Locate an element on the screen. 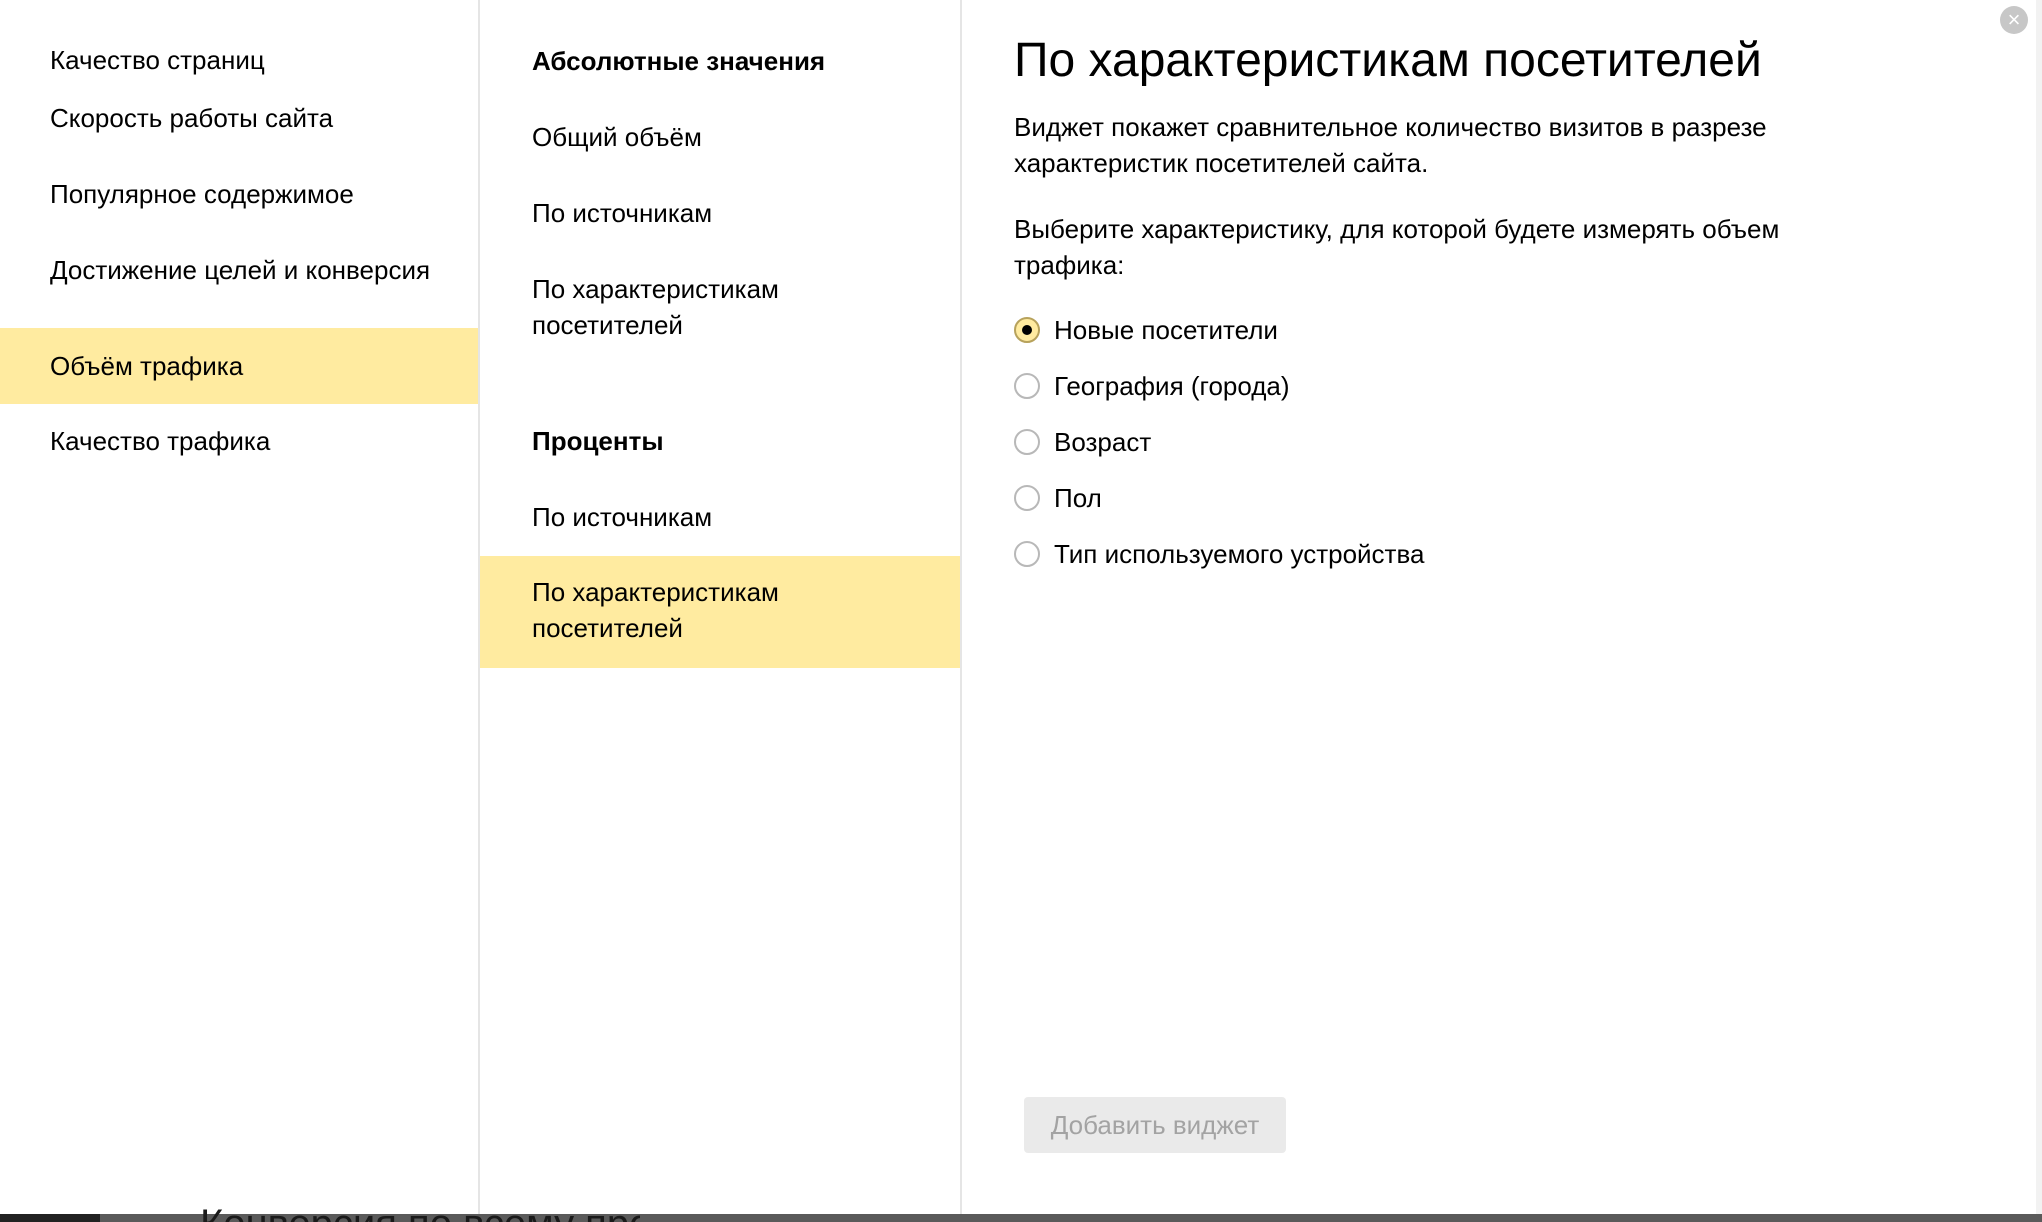  add-widget-button: Добавить виджет is located at coordinates (1155, 1125).